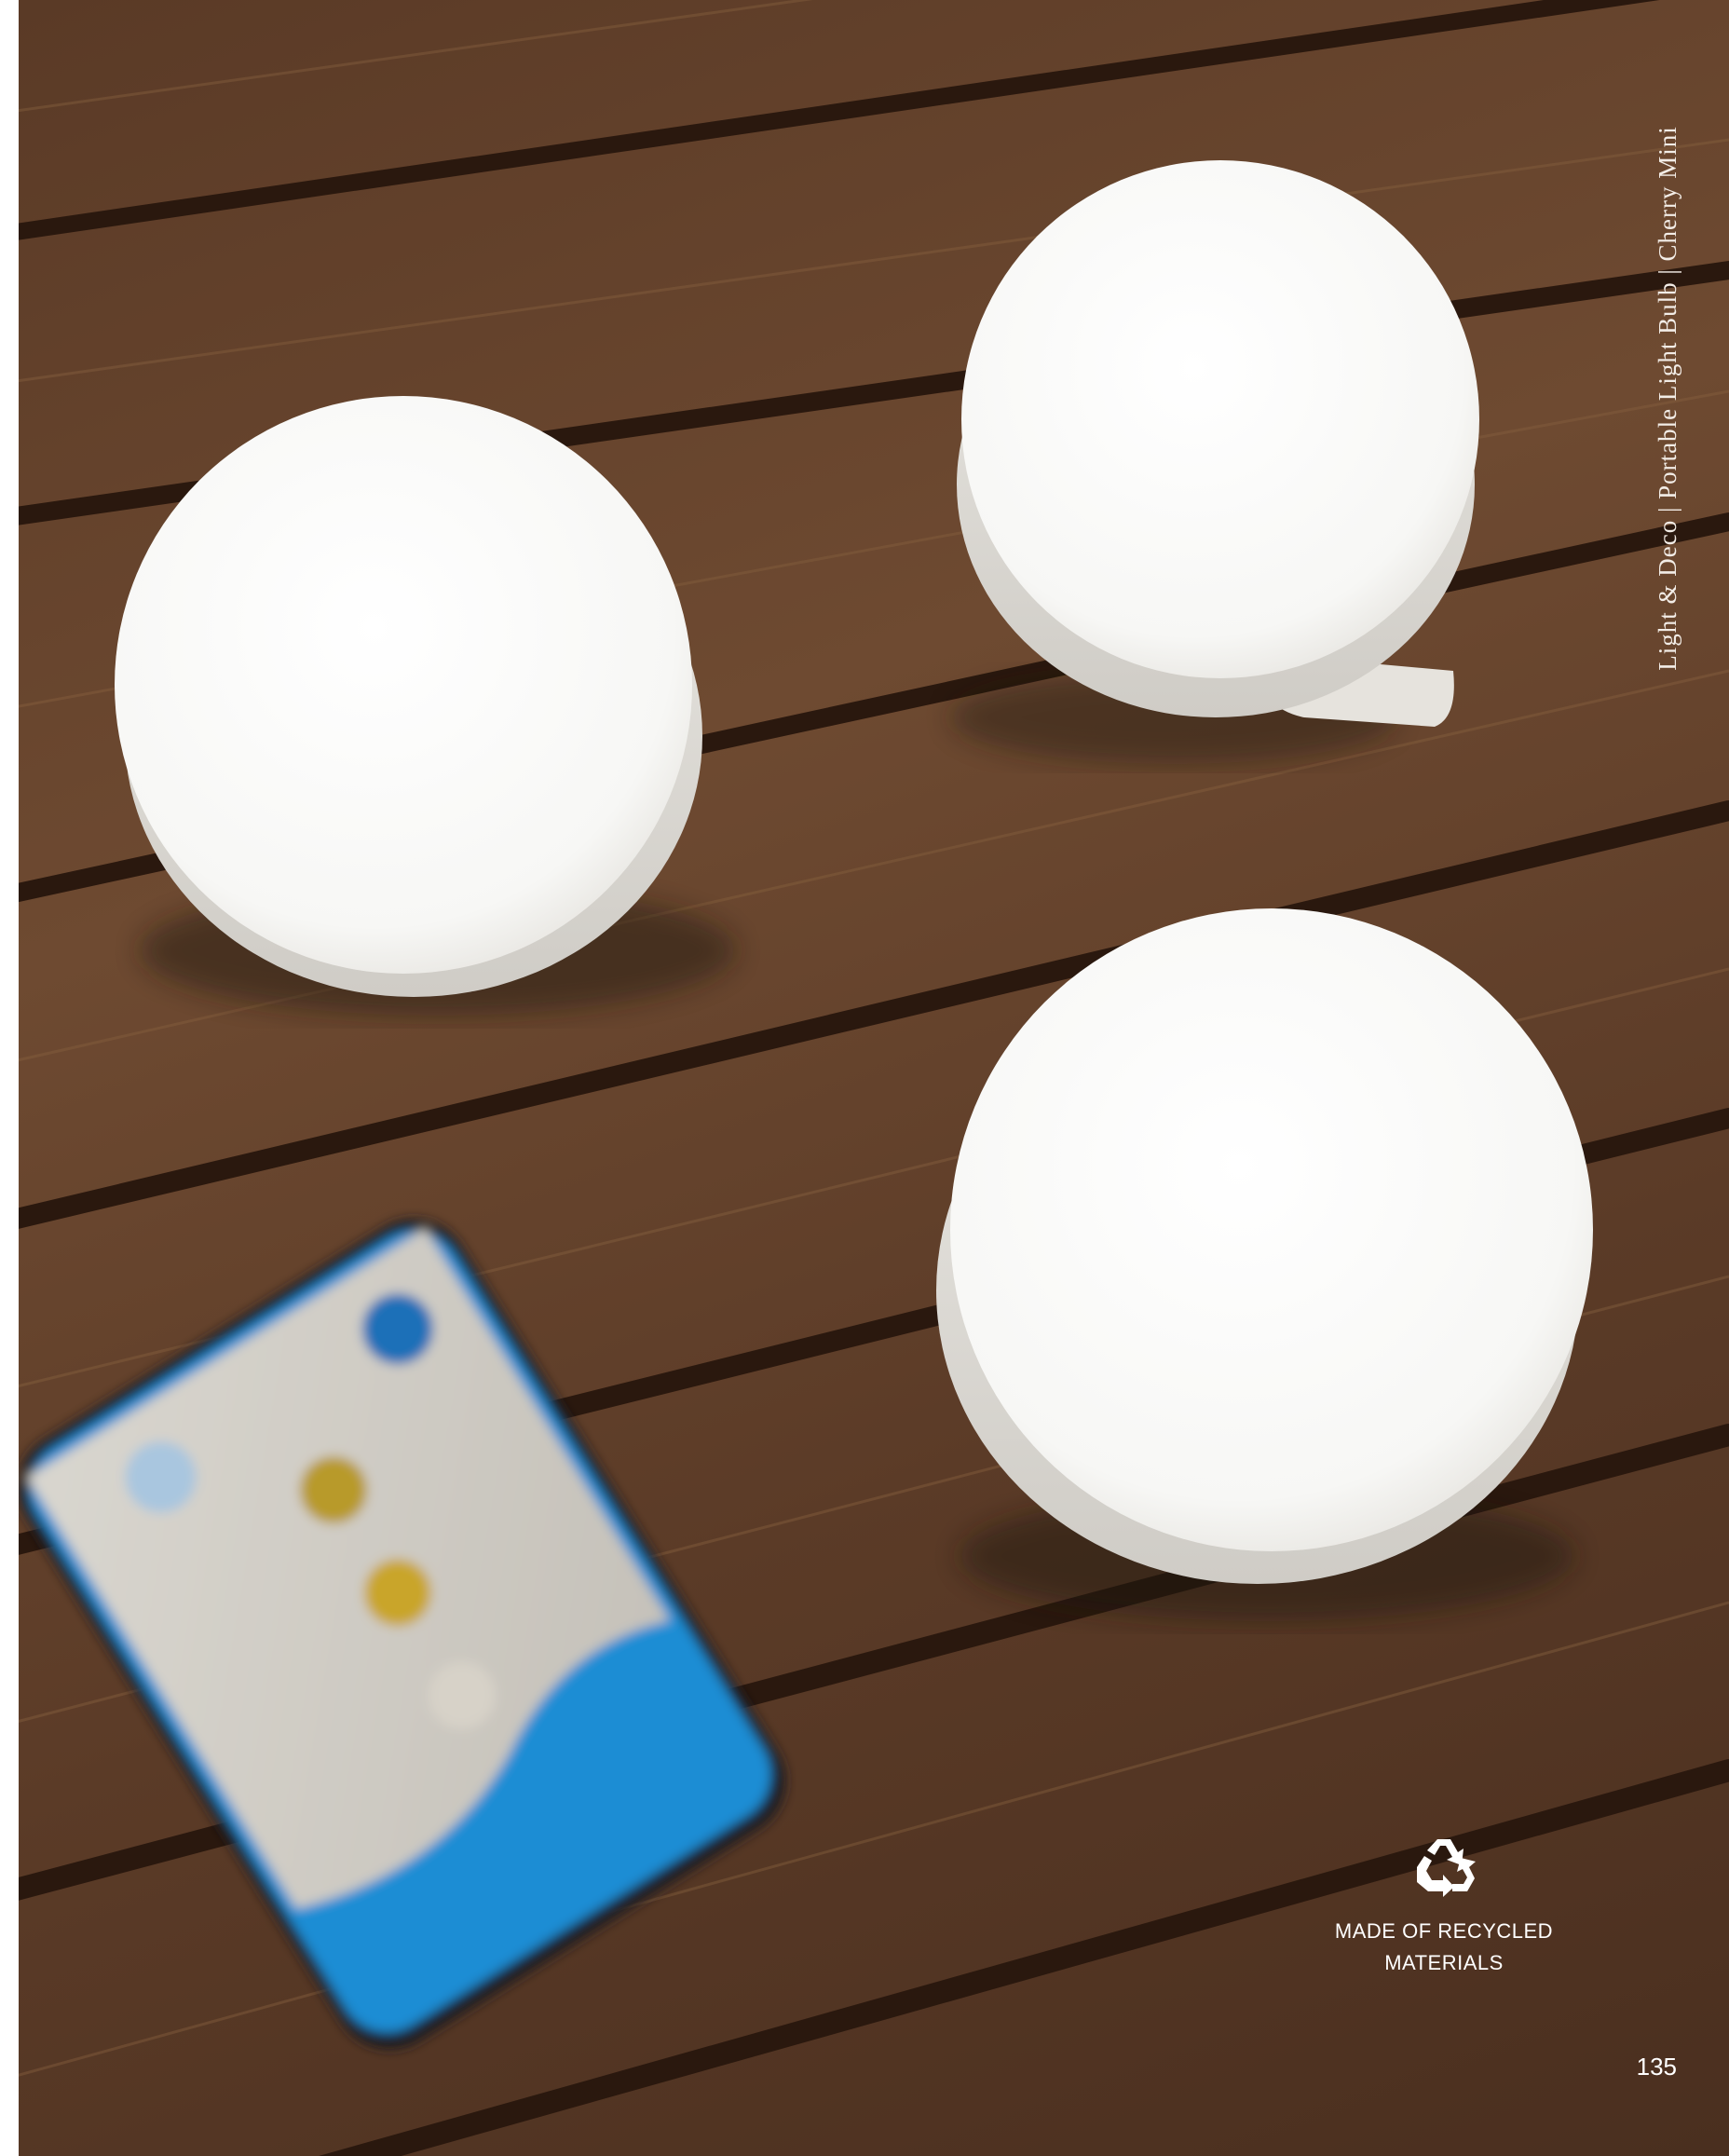 Image resolution: width=1729 pixels, height=2156 pixels. What do you see at coordinates (1264, 1264) in the screenshot?
I see `lamp-bottom-right` at bounding box center [1264, 1264].